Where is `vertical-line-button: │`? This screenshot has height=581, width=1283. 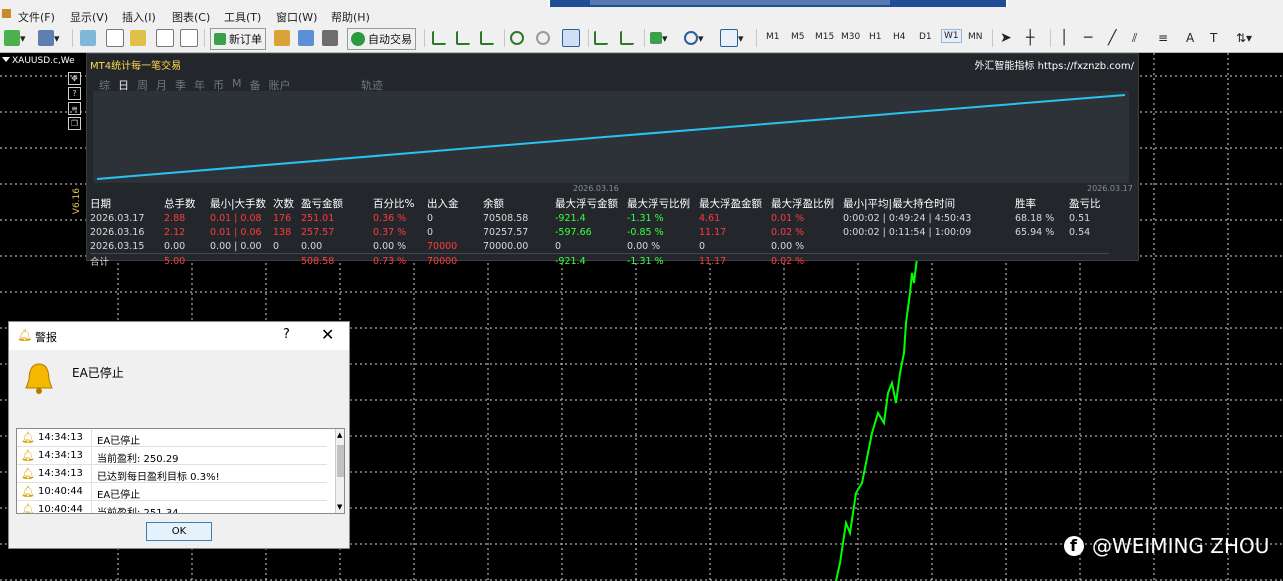 vertical-line-button: │ is located at coordinates (1064, 38).